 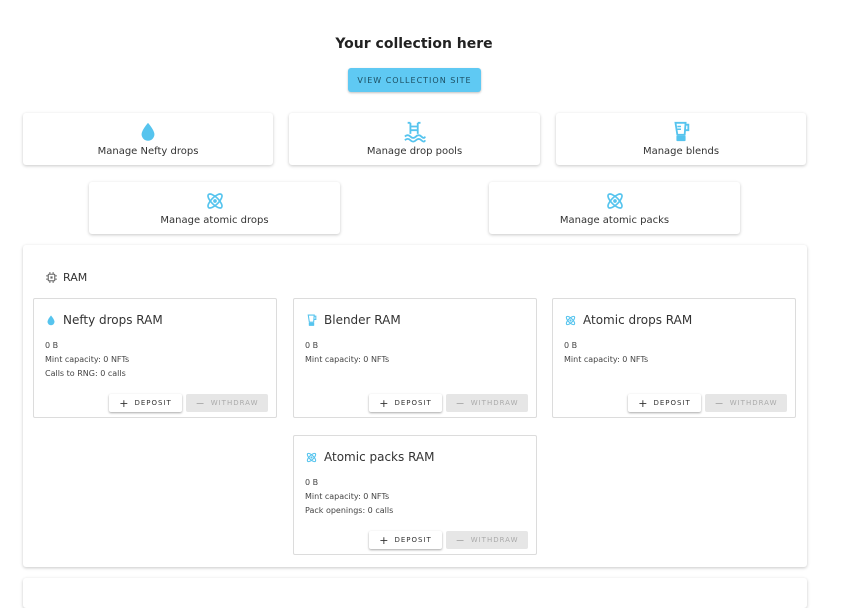 What do you see at coordinates (414, 151) in the screenshot?
I see `manage-drop-pools-label: Manage drop pools` at bounding box center [414, 151].